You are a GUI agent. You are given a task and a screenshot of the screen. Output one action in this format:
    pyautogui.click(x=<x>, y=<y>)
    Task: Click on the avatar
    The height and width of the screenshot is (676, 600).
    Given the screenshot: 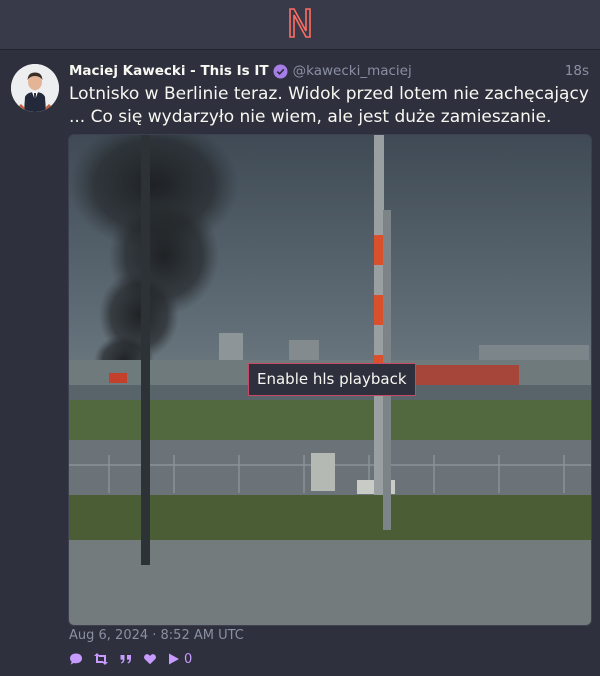 What is the action you would take?
    pyautogui.click(x=35, y=88)
    